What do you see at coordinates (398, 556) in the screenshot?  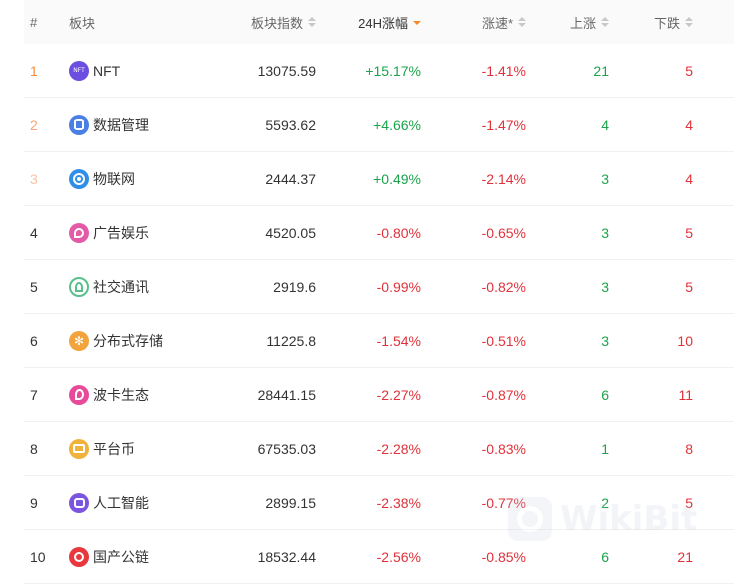 I see `change-24h-value: -2.56%` at bounding box center [398, 556].